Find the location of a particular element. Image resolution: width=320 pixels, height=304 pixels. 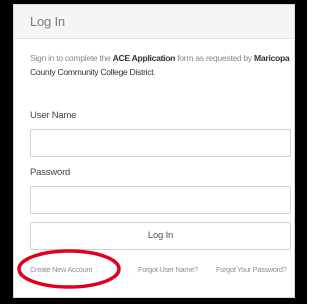

password-input is located at coordinates (160, 200).